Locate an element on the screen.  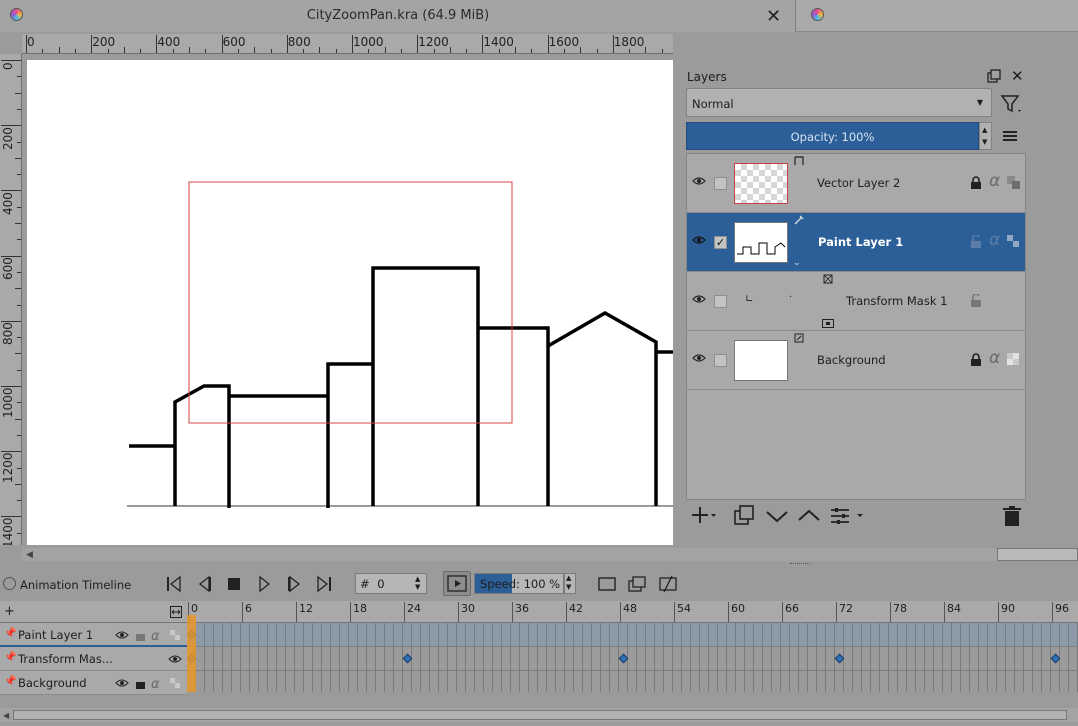
add-track-icon: + is located at coordinates (9, 611).